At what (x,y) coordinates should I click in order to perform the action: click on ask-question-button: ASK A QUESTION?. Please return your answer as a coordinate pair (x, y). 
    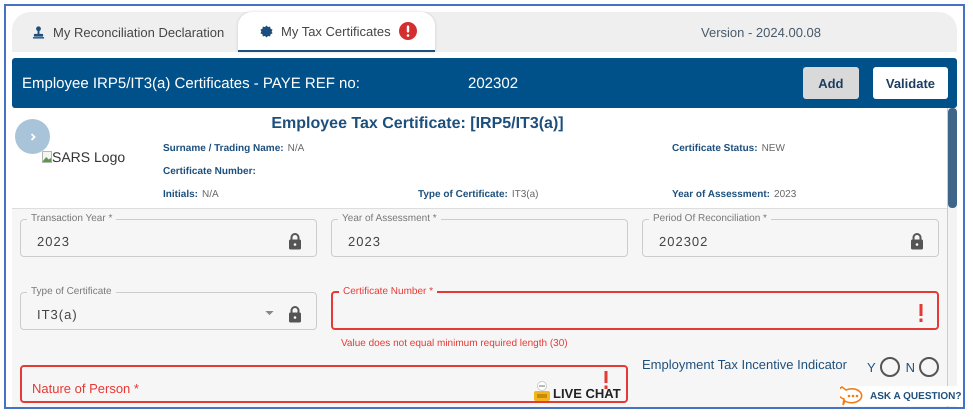
    Looking at the image, I should click on (901, 396).